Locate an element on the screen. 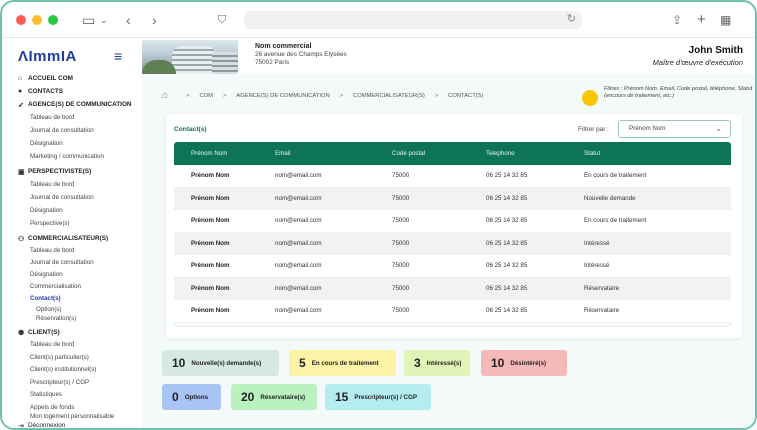 This screenshot has height=430, width=757. minimize-window-button is located at coordinates (37, 20).